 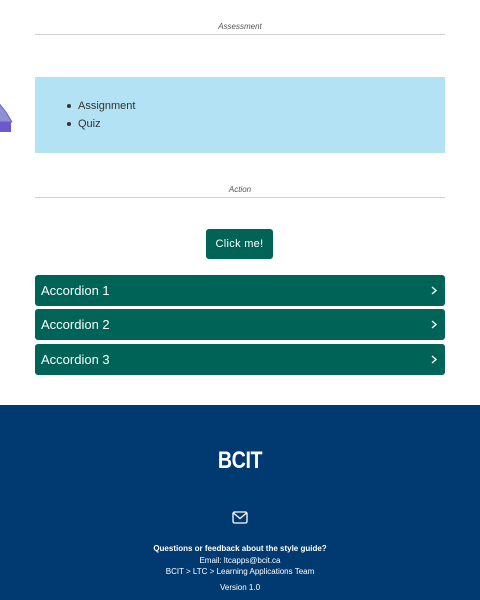 I want to click on assessment-callout: Assignment Quiz, so click(x=240, y=115).